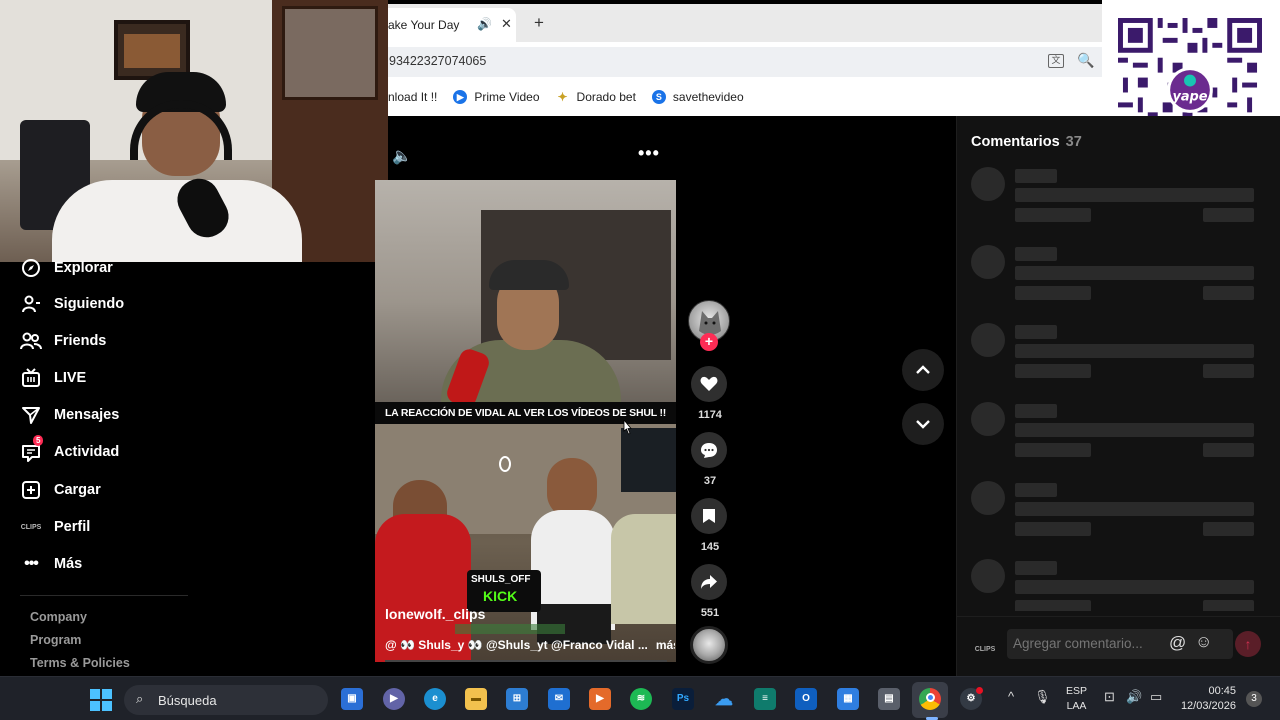 Image resolution: width=1280 pixels, height=720 pixels. What do you see at coordinates (51, 564) in the screenshot?
I see `sidebar-item-mas: ••• Más` at bounding box center [51, 564].